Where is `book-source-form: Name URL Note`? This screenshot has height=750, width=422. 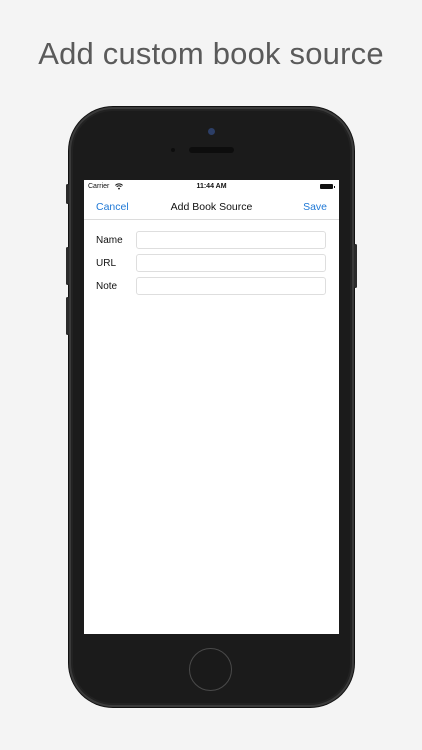
book-source-form: Name URL Note is located at coordinates (211, 264).